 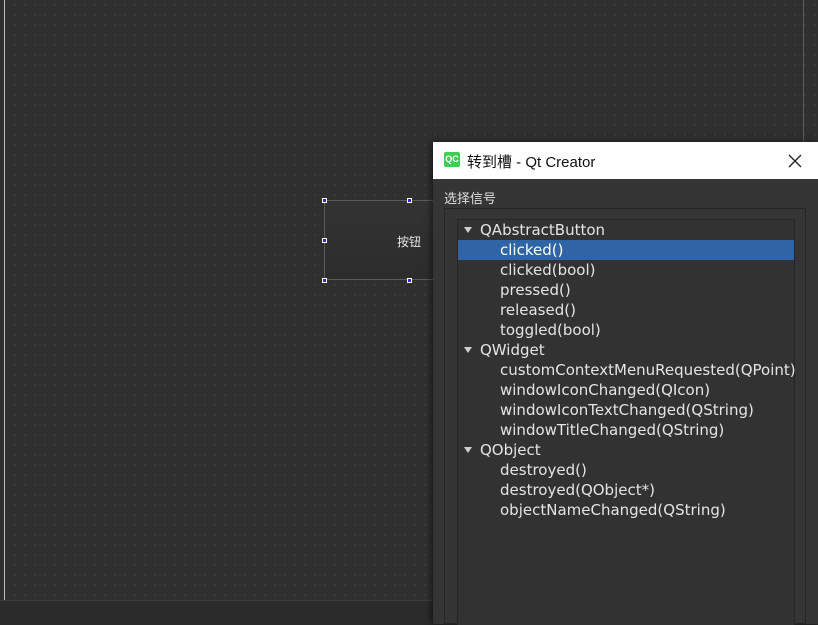 I want to click on tree-group-row: QAbstractButton, so click(x=626, y=230).